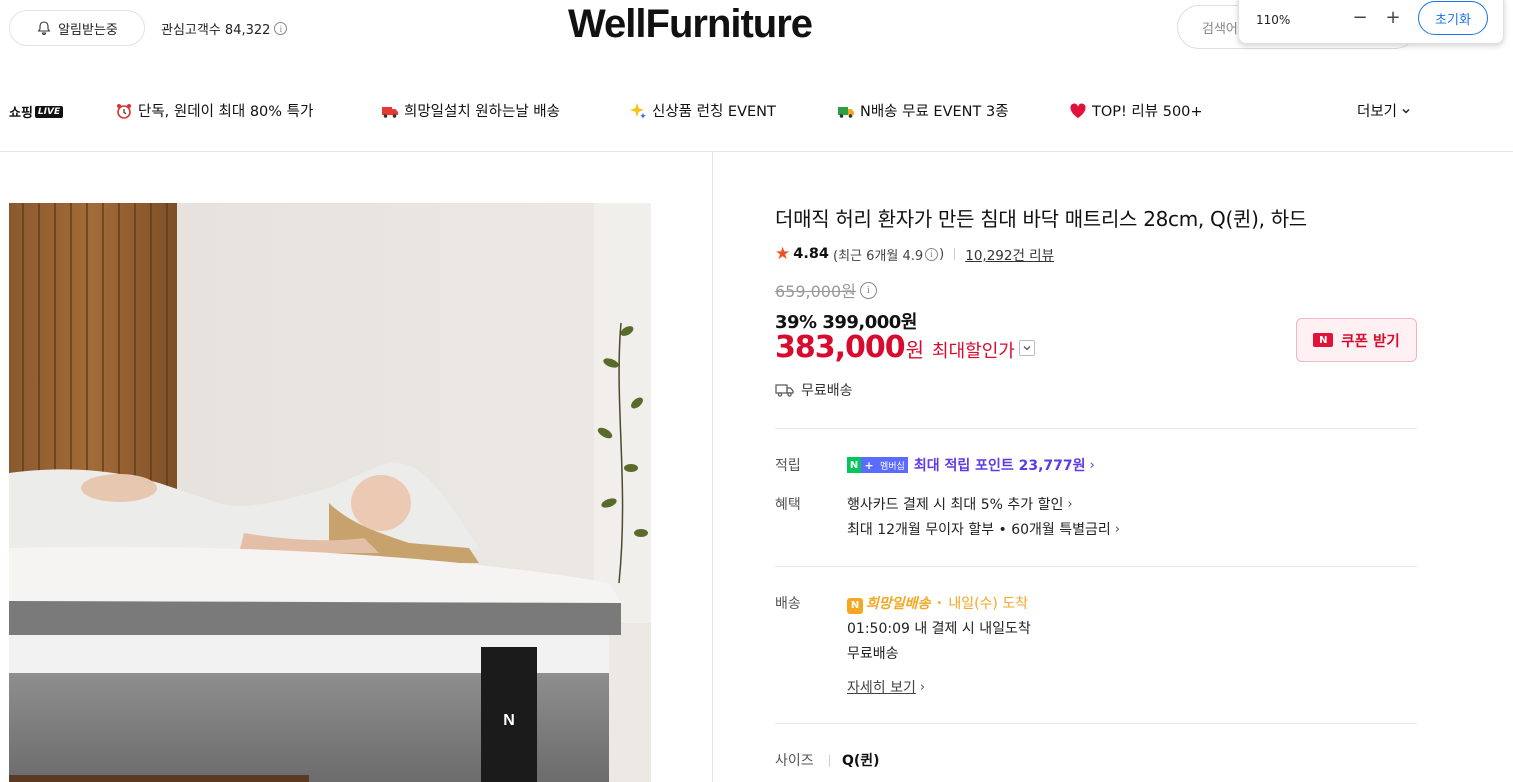 The width and height of the screenshot is (1513, 782). I want to click on benefits-label: 혜택, so click(788, 505).